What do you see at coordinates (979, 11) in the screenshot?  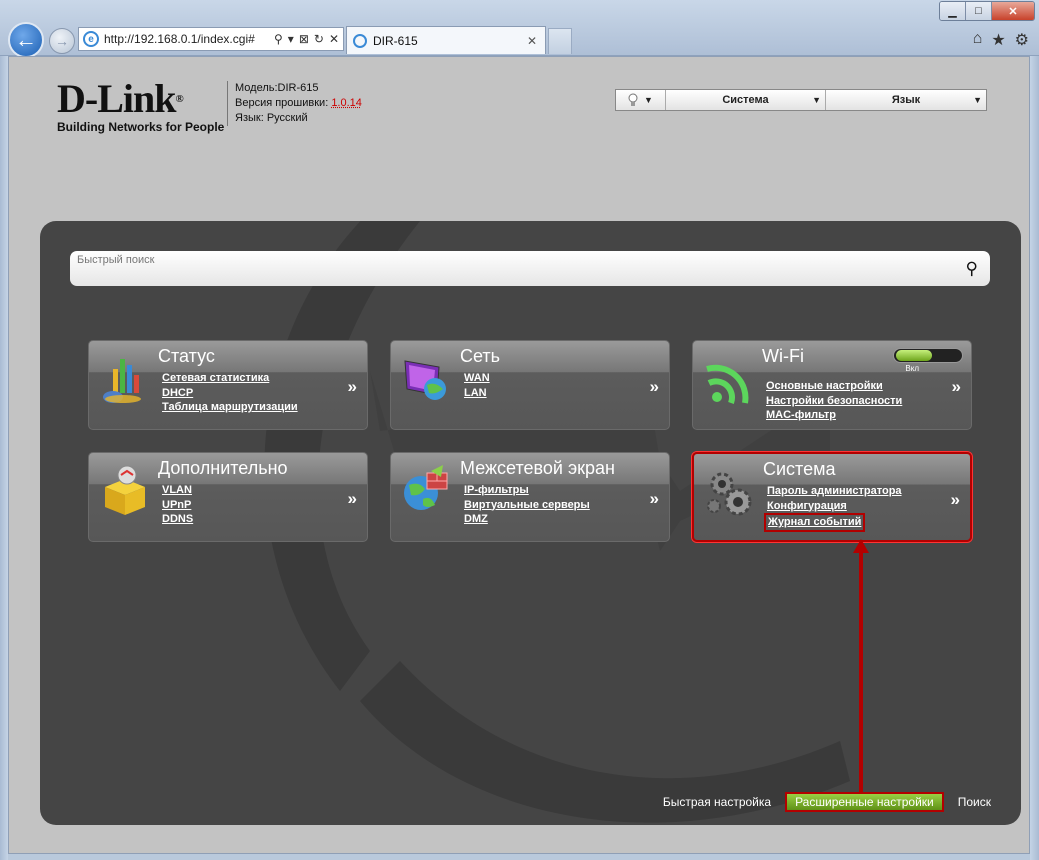 I see `maximize-button: □` at bounding box center [979, 11].